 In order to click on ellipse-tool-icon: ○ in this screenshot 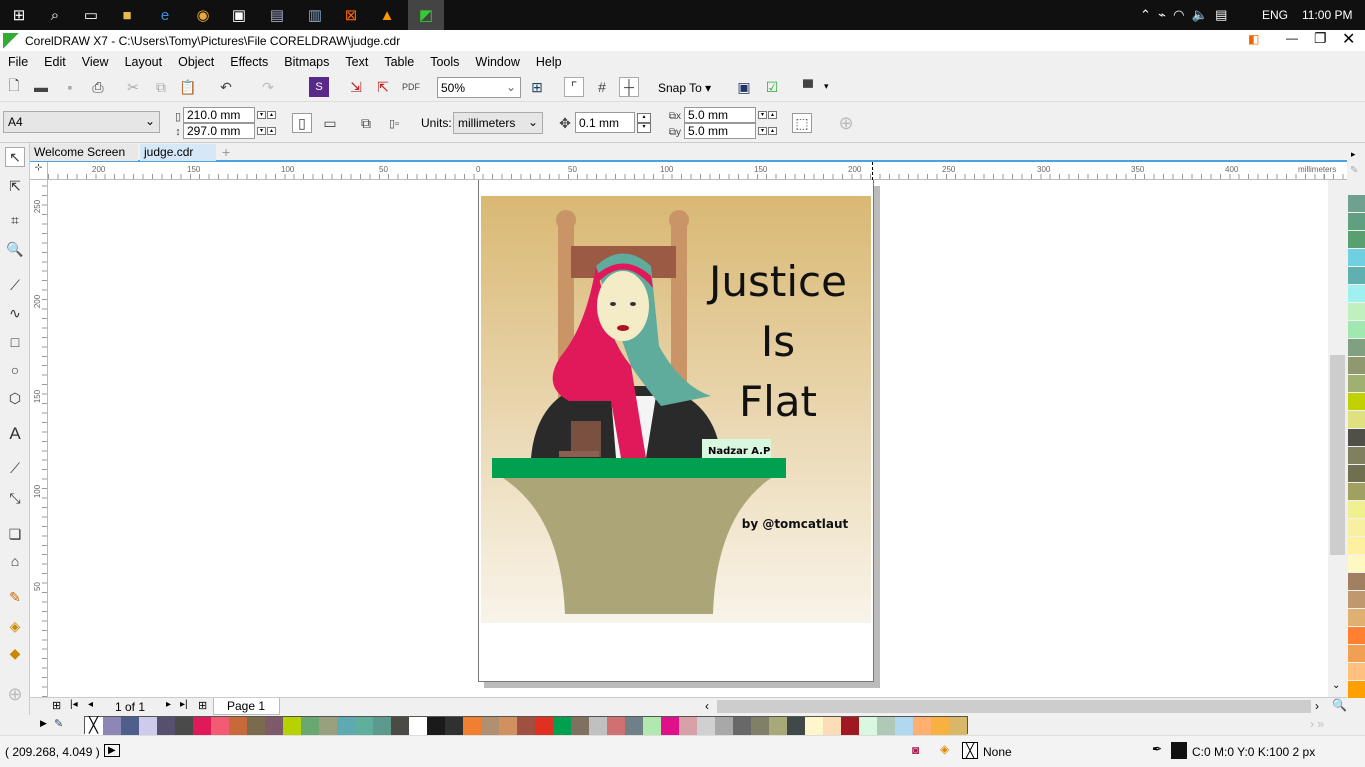, I will do `click(15, 370)`.